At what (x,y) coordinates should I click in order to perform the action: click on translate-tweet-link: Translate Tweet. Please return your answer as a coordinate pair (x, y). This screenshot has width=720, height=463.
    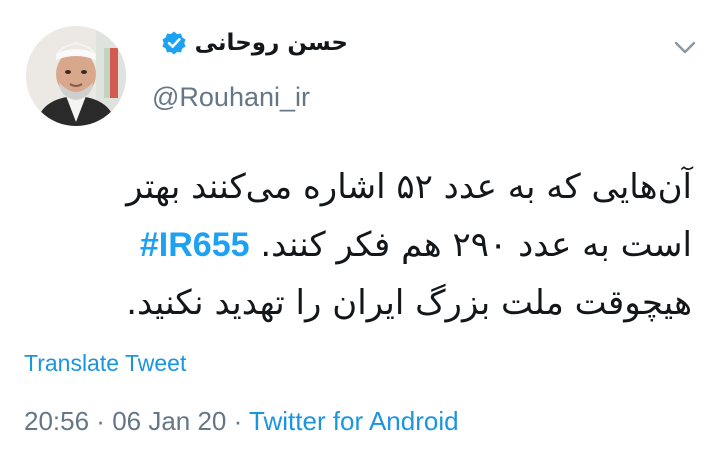
    Looking at the image, I should click on (105, 363).